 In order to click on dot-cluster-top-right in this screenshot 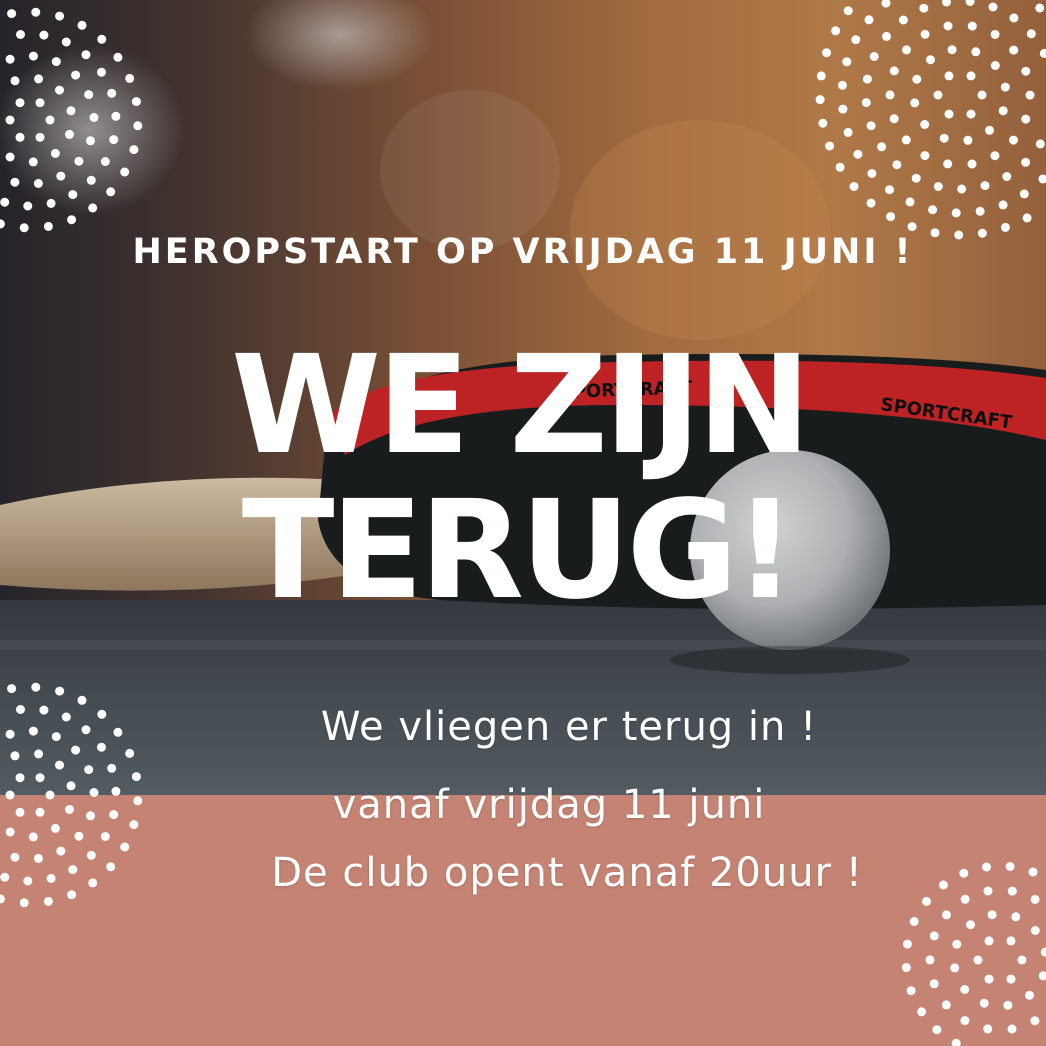, I will do `click(930, 120)`.